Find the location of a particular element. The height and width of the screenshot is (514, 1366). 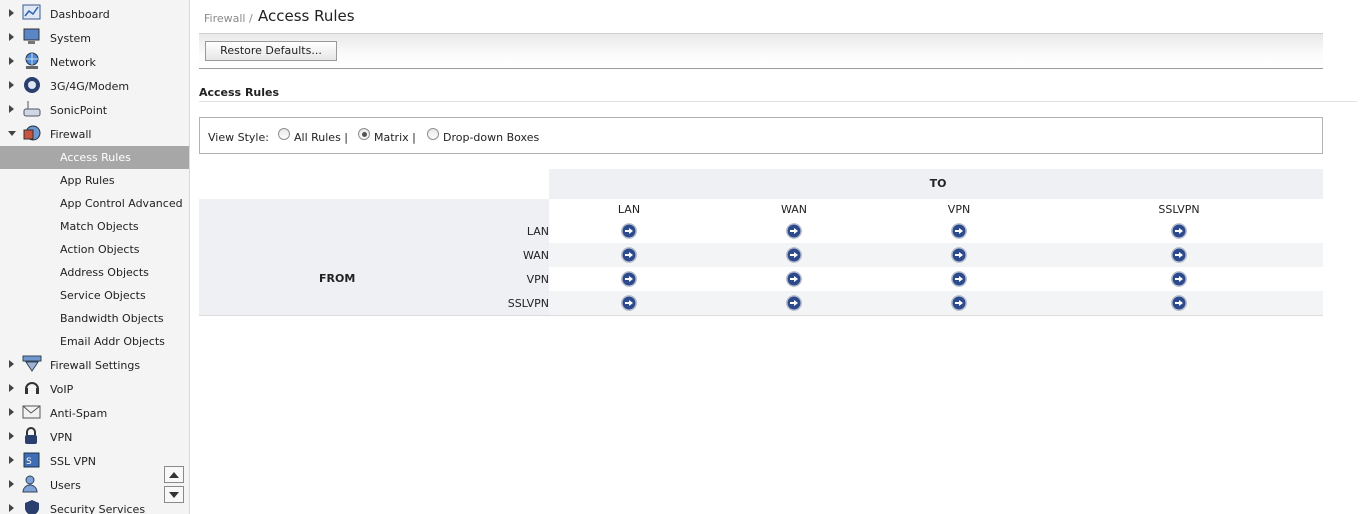

radio-drop-down-boxes is located at coordinates (433, 134).